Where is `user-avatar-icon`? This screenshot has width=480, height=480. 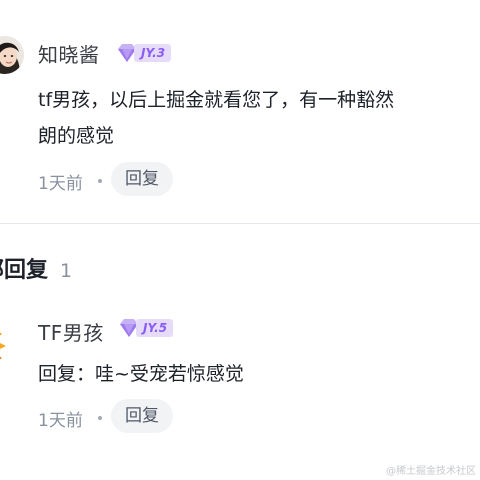 user-avatar-icon is located at coordinates (12, 55).